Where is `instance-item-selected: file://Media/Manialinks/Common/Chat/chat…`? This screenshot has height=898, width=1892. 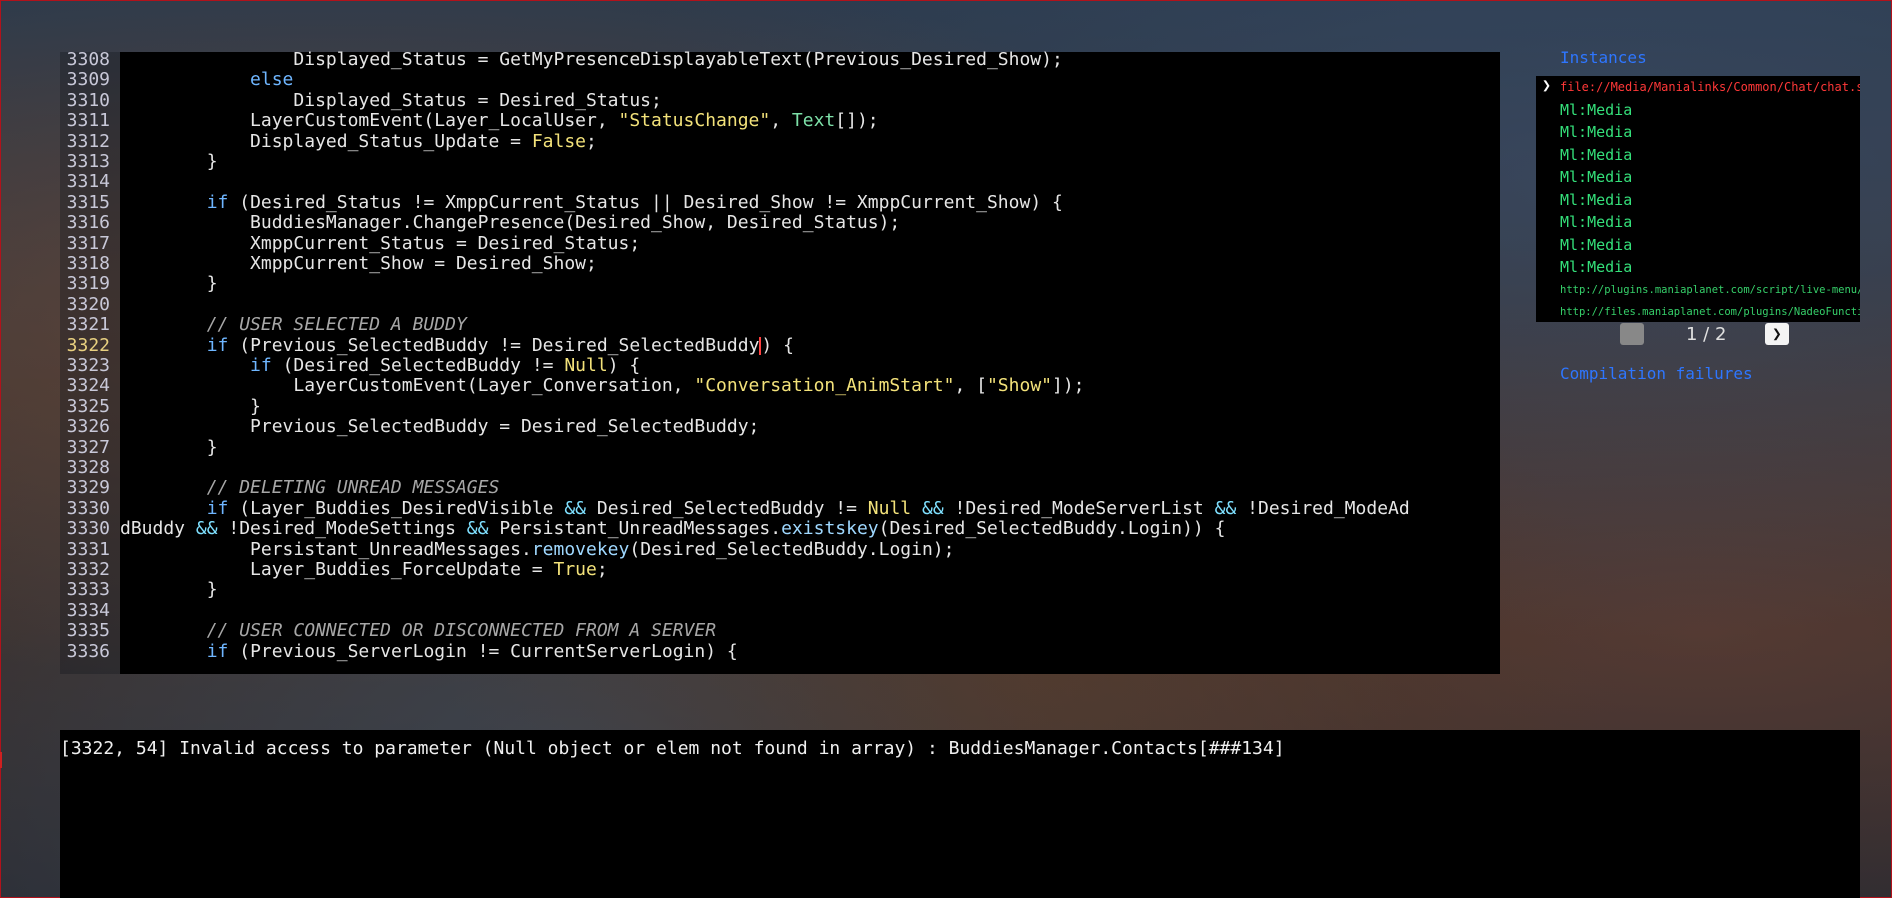 instance-item-selected: file://Media/Manialinks/Common/Chat/chat… is located at coordinates (1710, 87).